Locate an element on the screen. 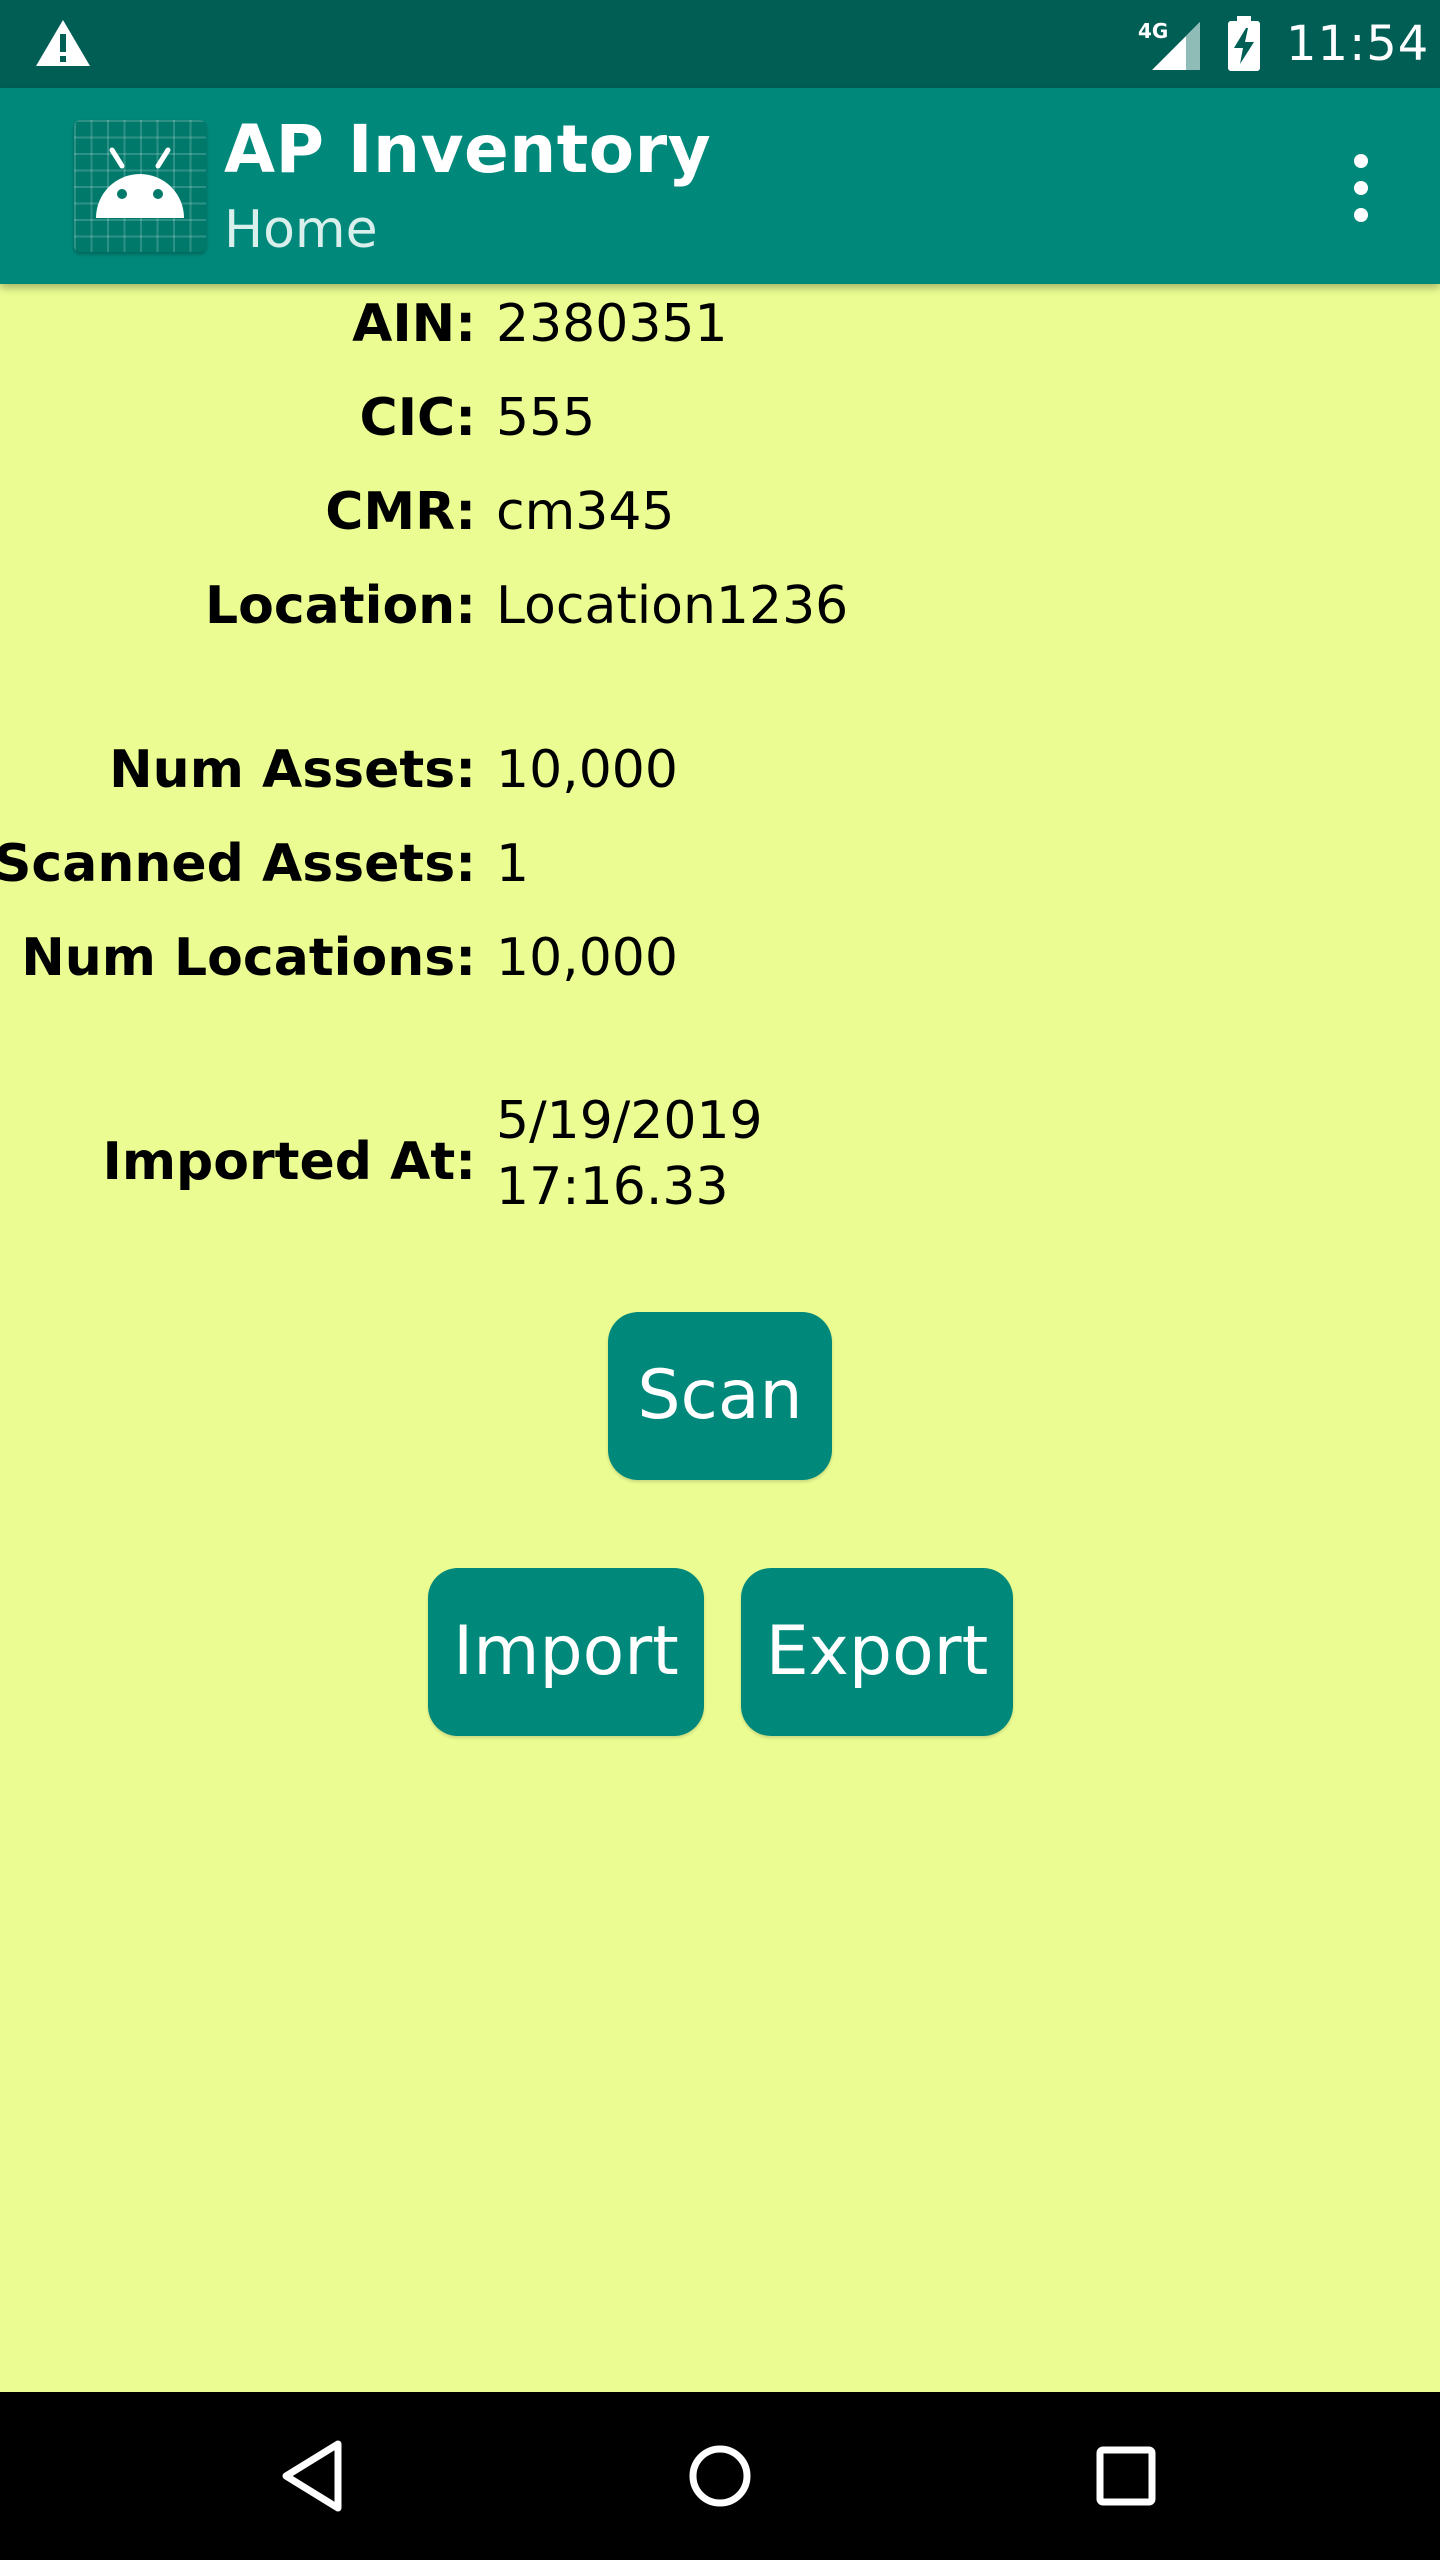 This screenshot has width=1440, height=2560. home-icon is located at coordinates (720, 2476).